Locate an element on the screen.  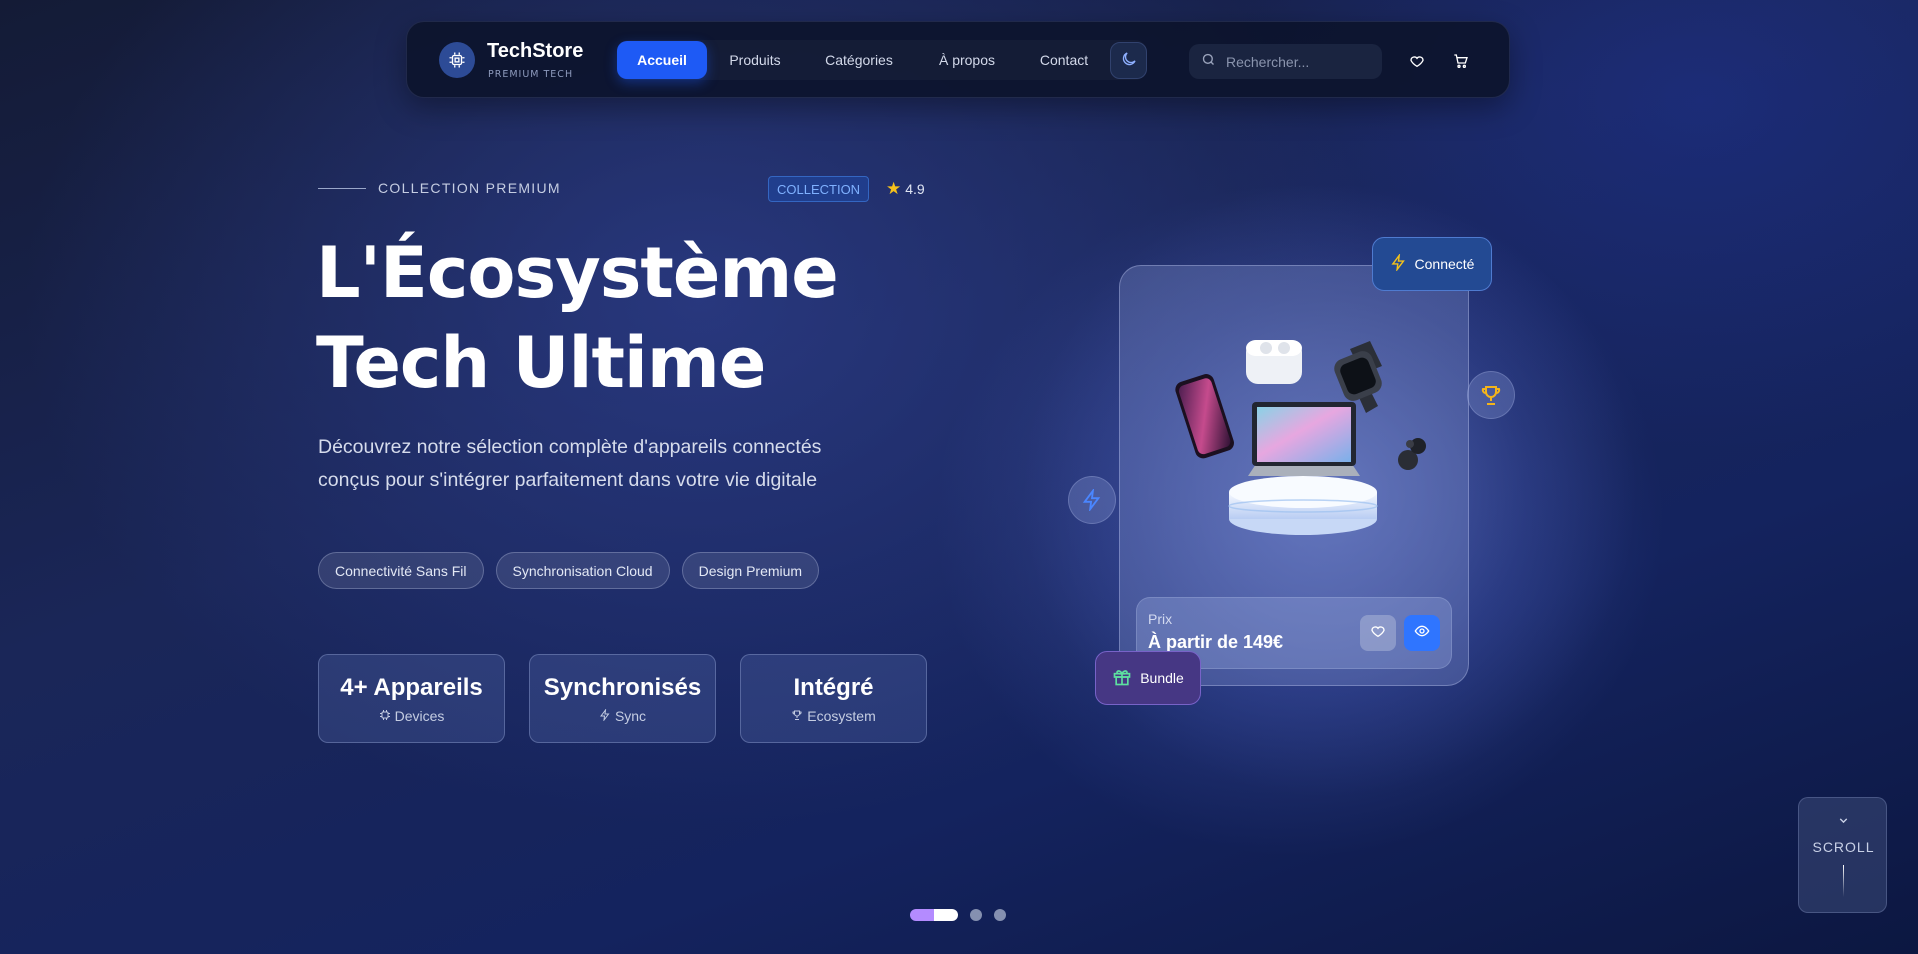
stat-value: 4+ Appareils is located at coordinates (411, 687).